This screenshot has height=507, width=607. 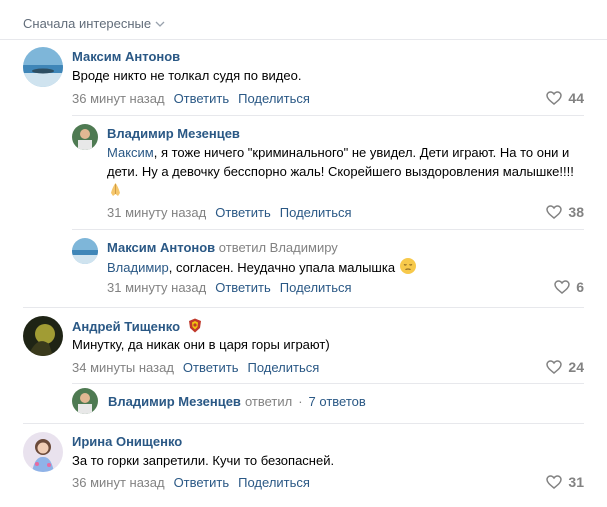 I want to click on comment-author: Андрей Тищенко, so click(x=137, y=327).